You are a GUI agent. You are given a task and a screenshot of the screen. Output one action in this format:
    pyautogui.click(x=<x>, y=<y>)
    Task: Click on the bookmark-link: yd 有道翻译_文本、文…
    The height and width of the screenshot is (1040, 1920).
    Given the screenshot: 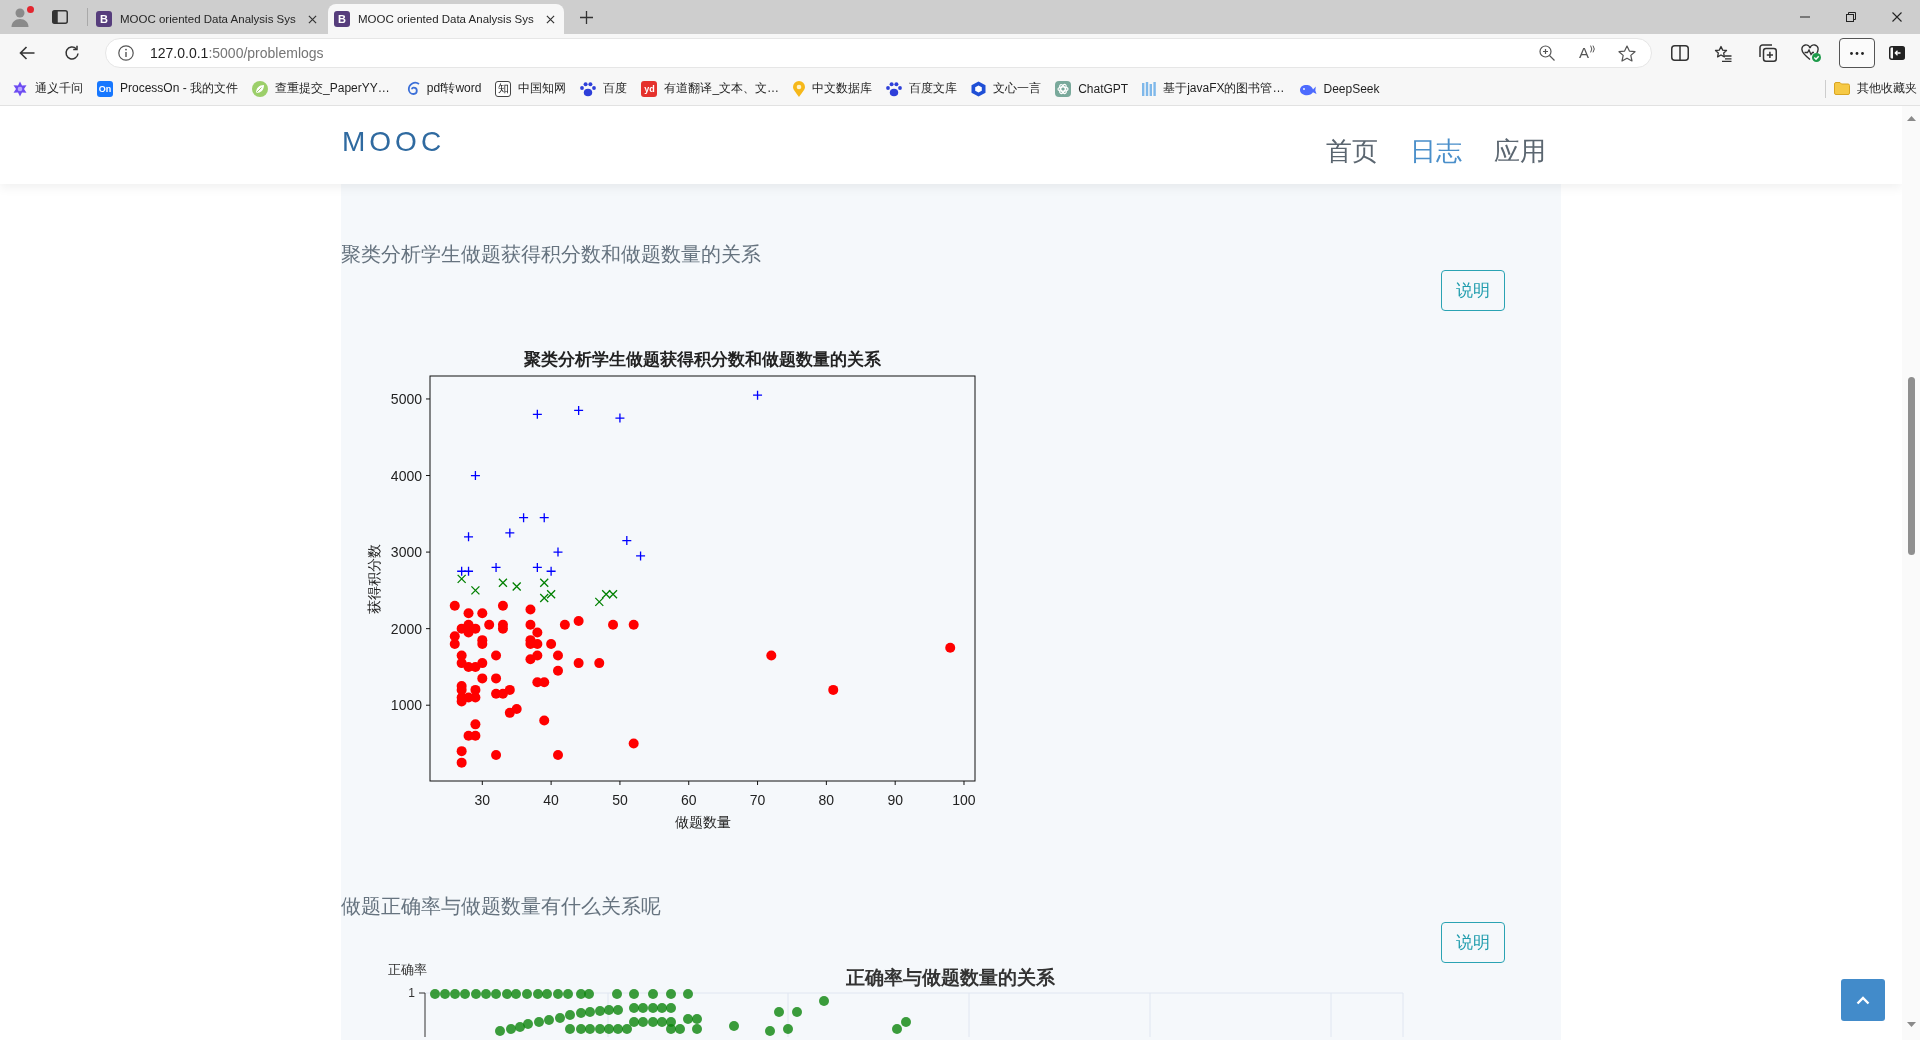 What is the action you would take?
    pyautogui.click(x=710, y=88)
    